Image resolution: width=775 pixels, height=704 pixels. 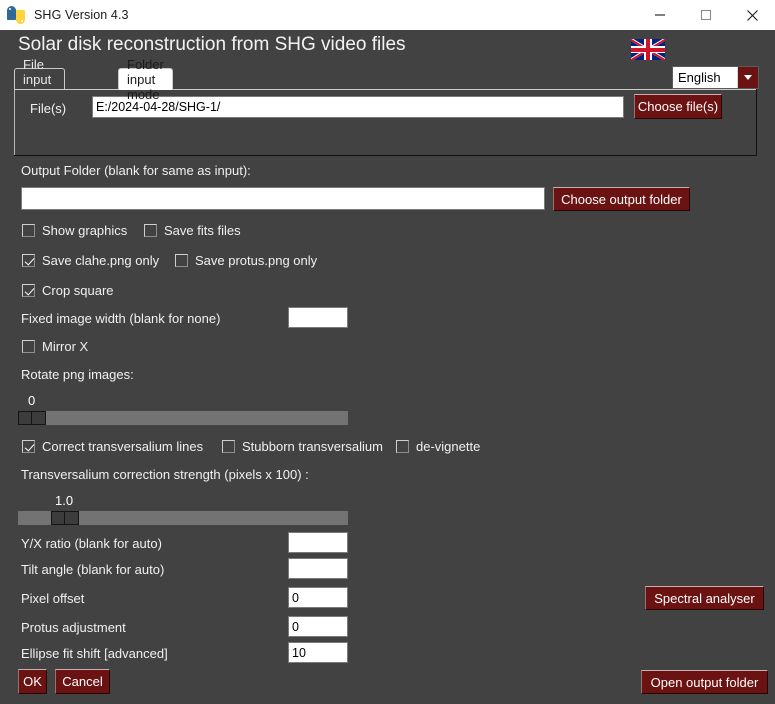 What do you see at coordinates (283, 198) in the screenshot?
I see `output-folder-input` at bounding box center [283, 198].